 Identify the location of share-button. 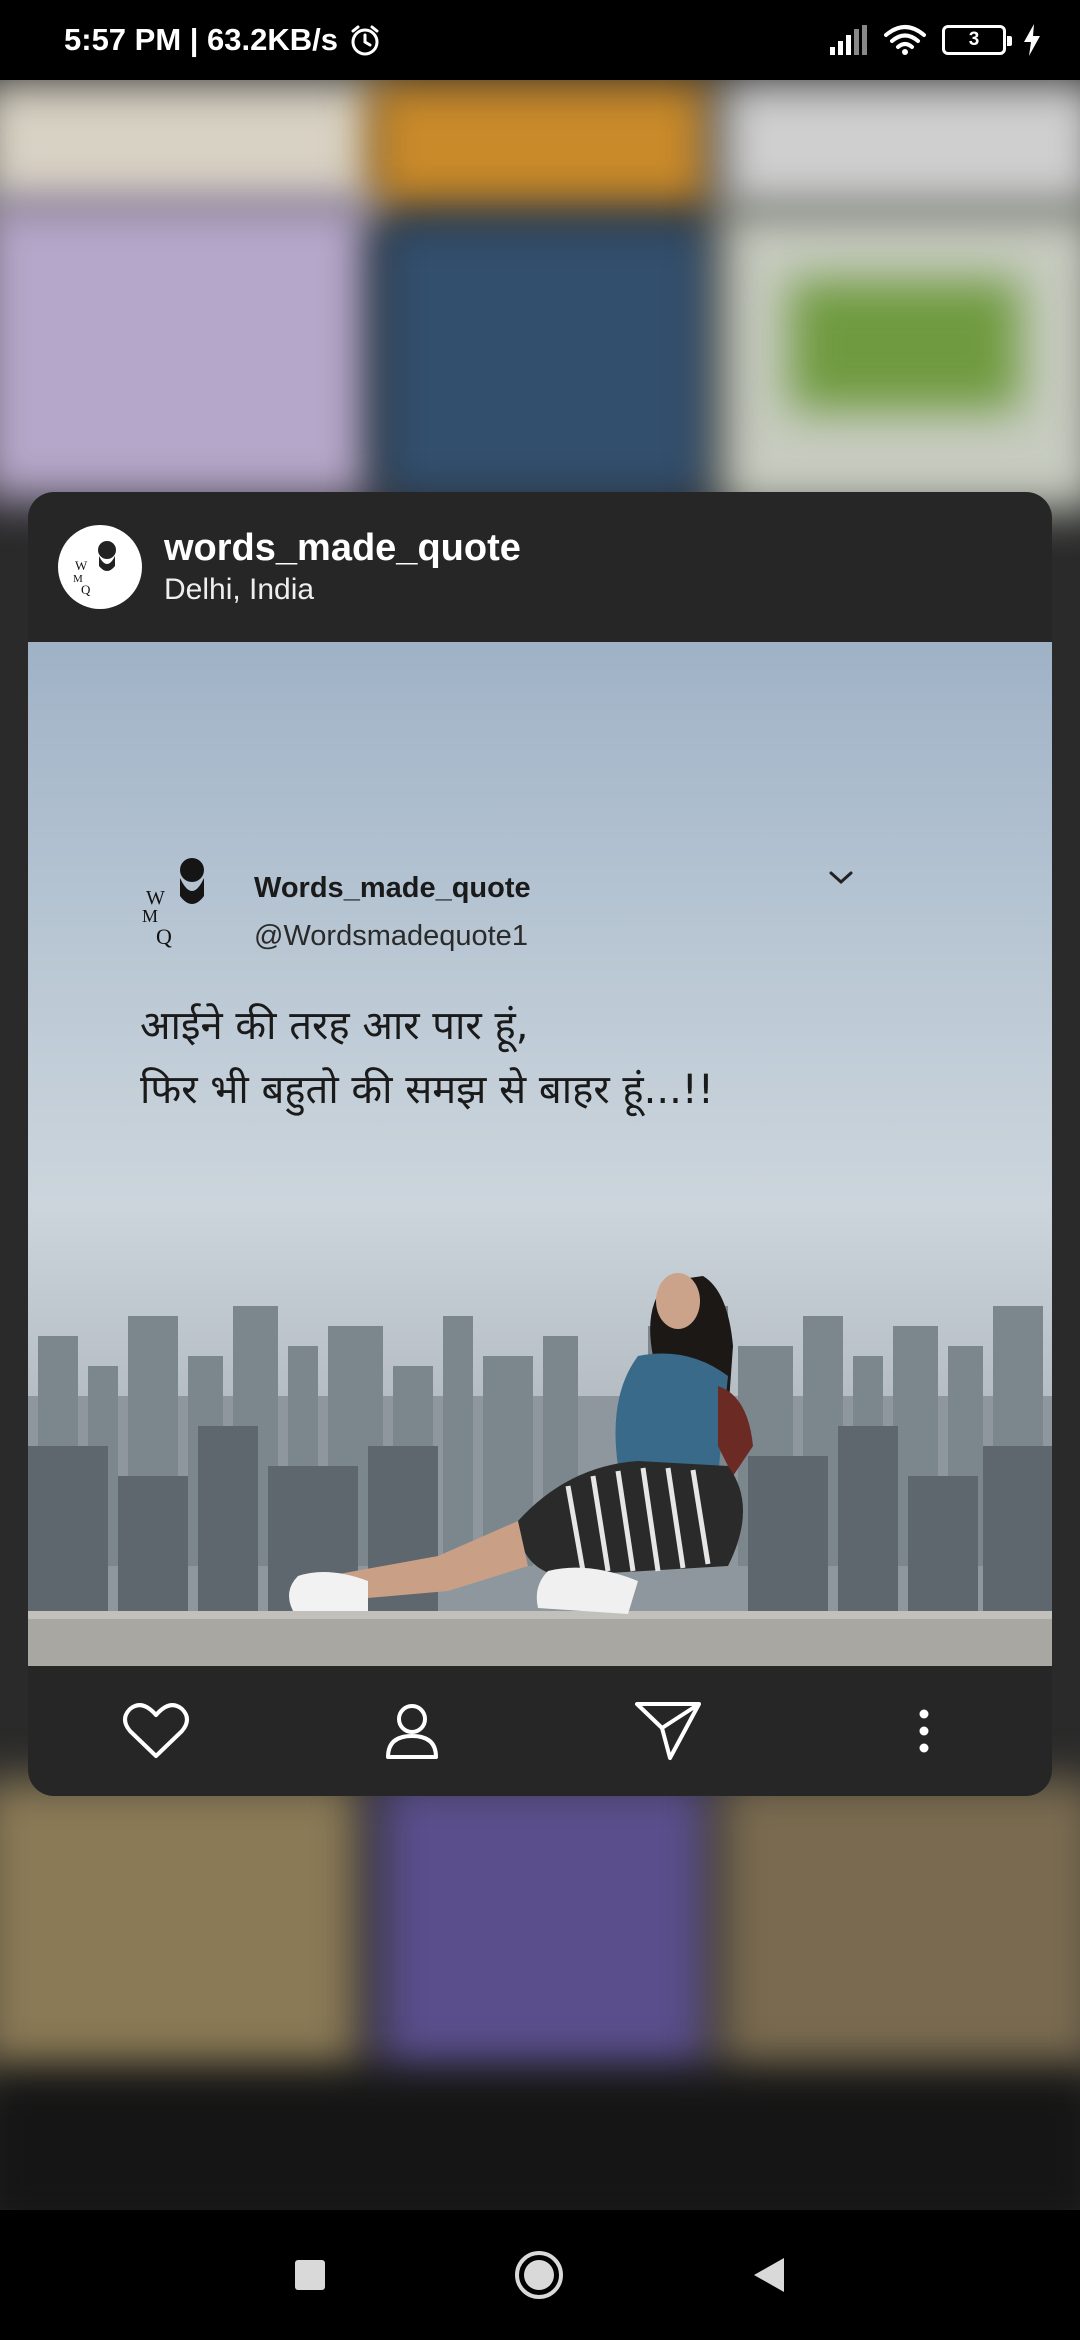
(668, 1731).